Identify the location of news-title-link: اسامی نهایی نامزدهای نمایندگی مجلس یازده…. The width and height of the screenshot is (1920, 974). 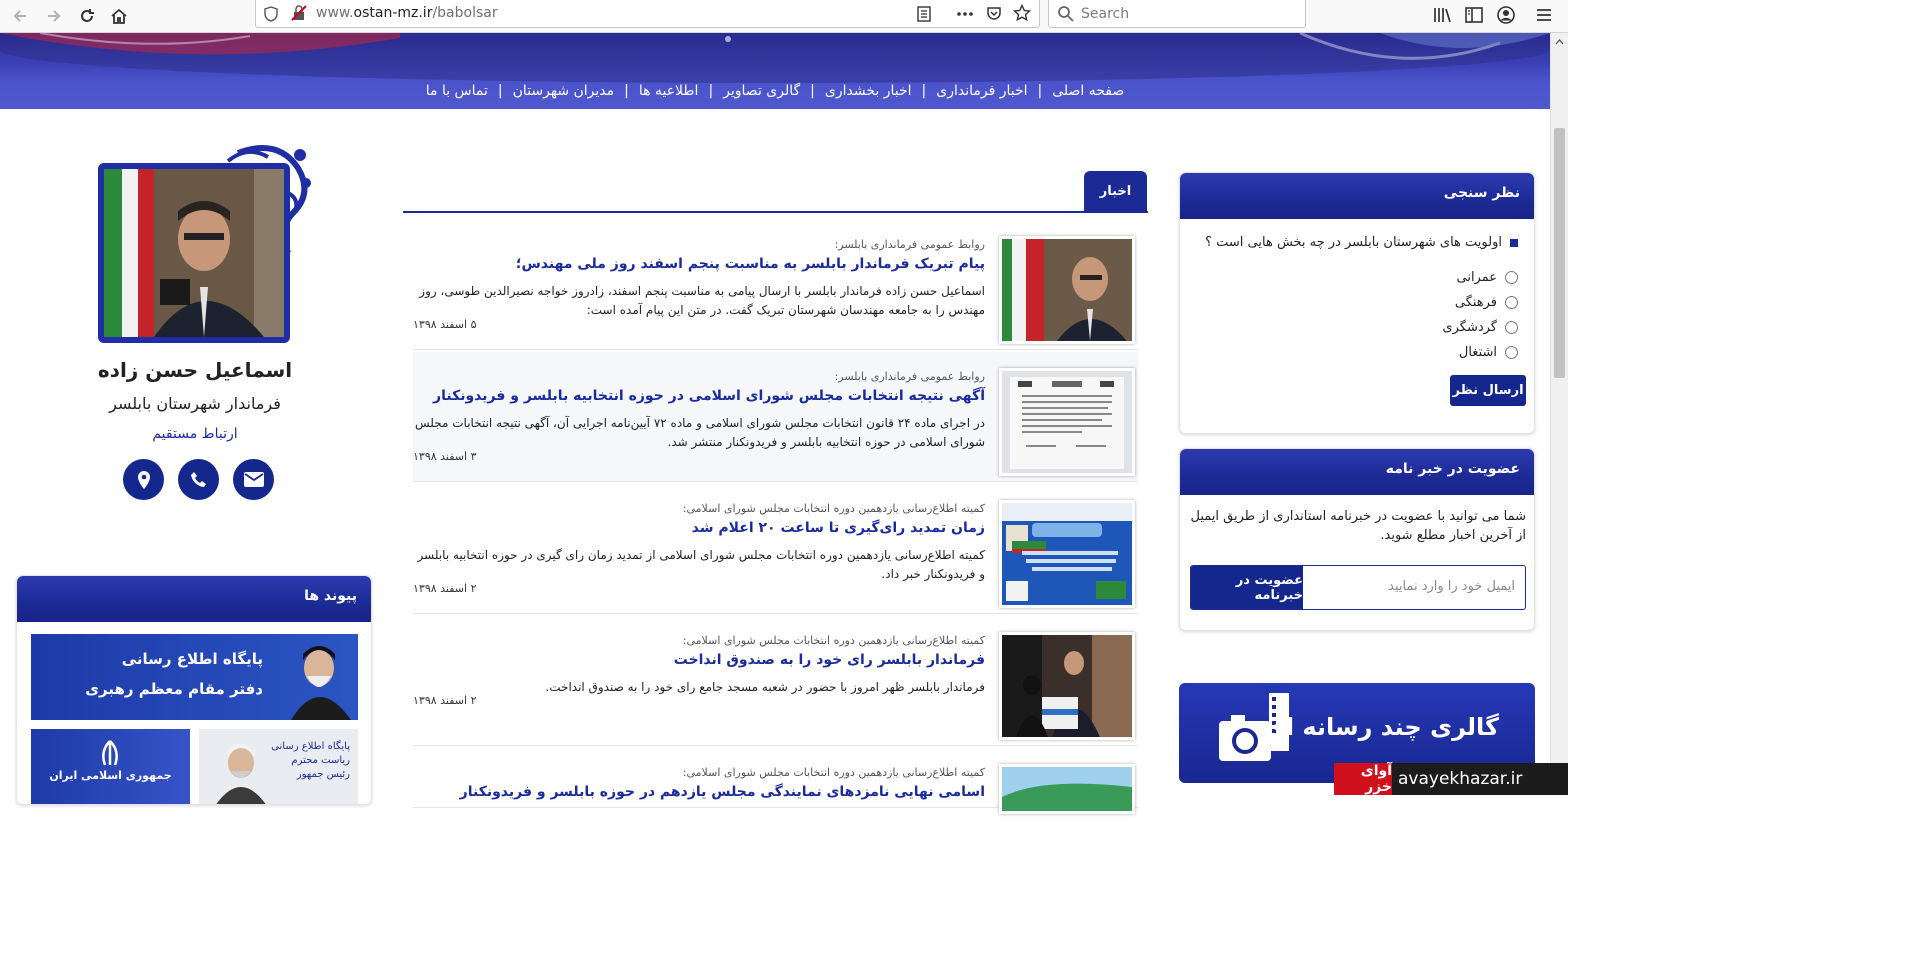
(722, 792).